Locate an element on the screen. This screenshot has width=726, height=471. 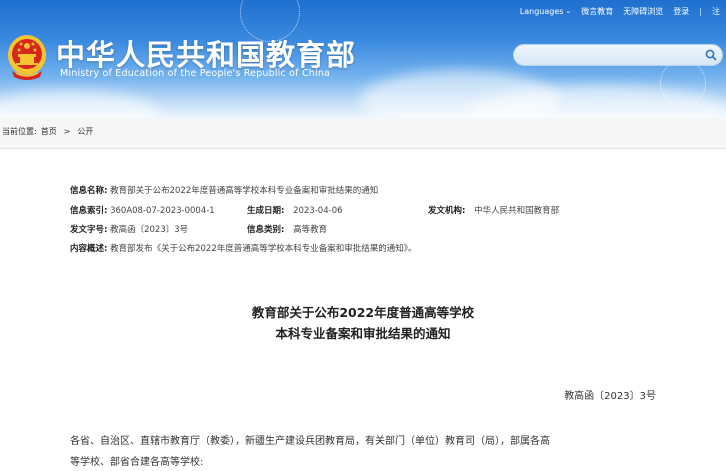
search-icon is located at coordinates (711, 55).